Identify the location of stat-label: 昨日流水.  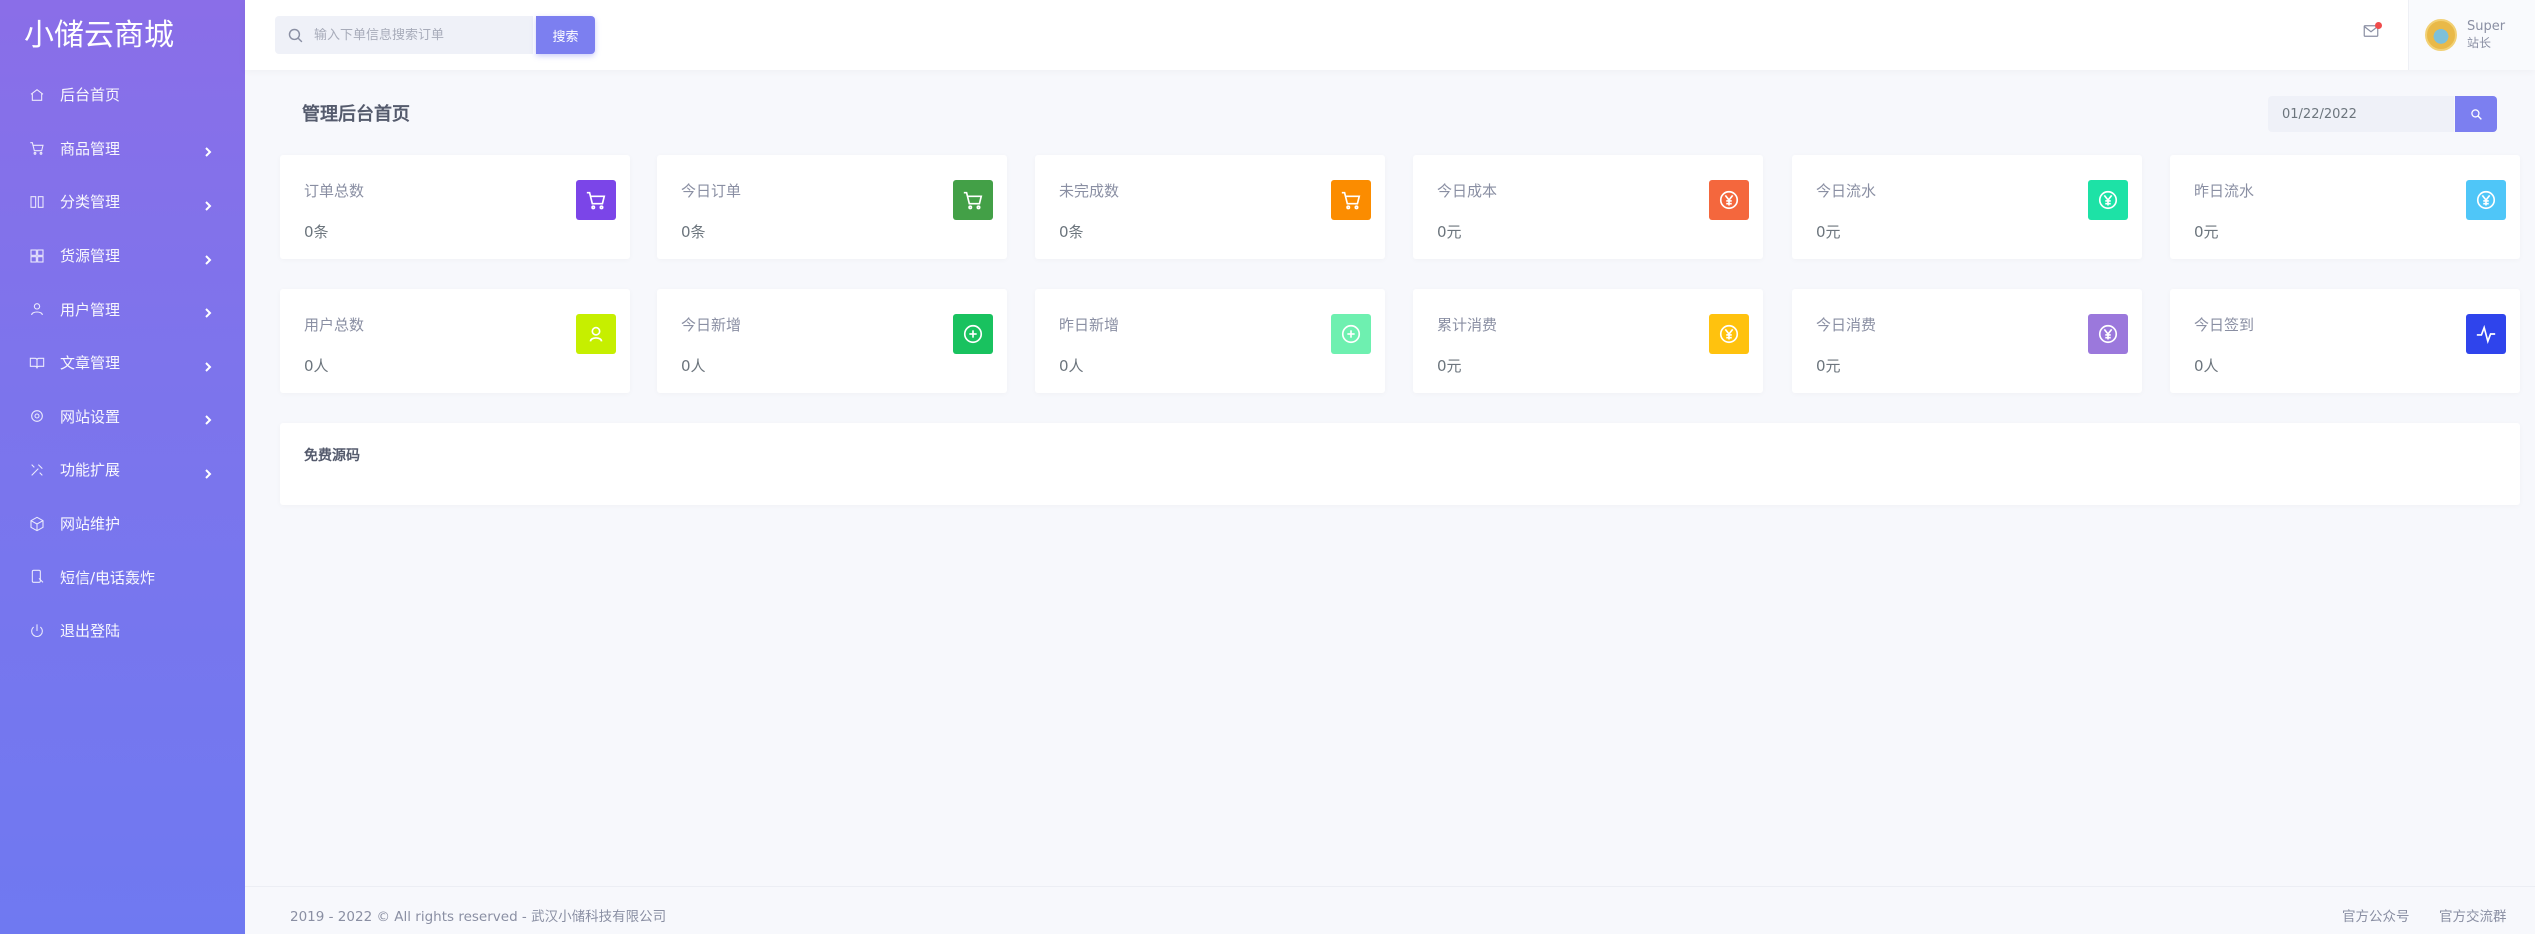
(2224, 191).